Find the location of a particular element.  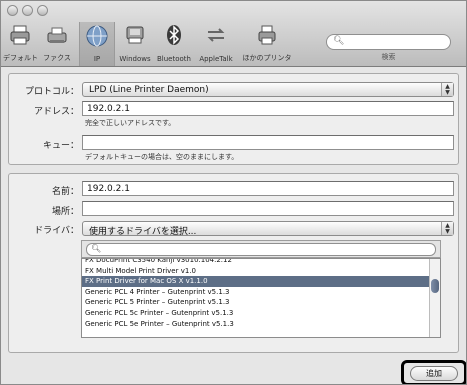

driver-popup: 使用するドライバを選択... ▲ ▼ is located at coordinates (268, 229).